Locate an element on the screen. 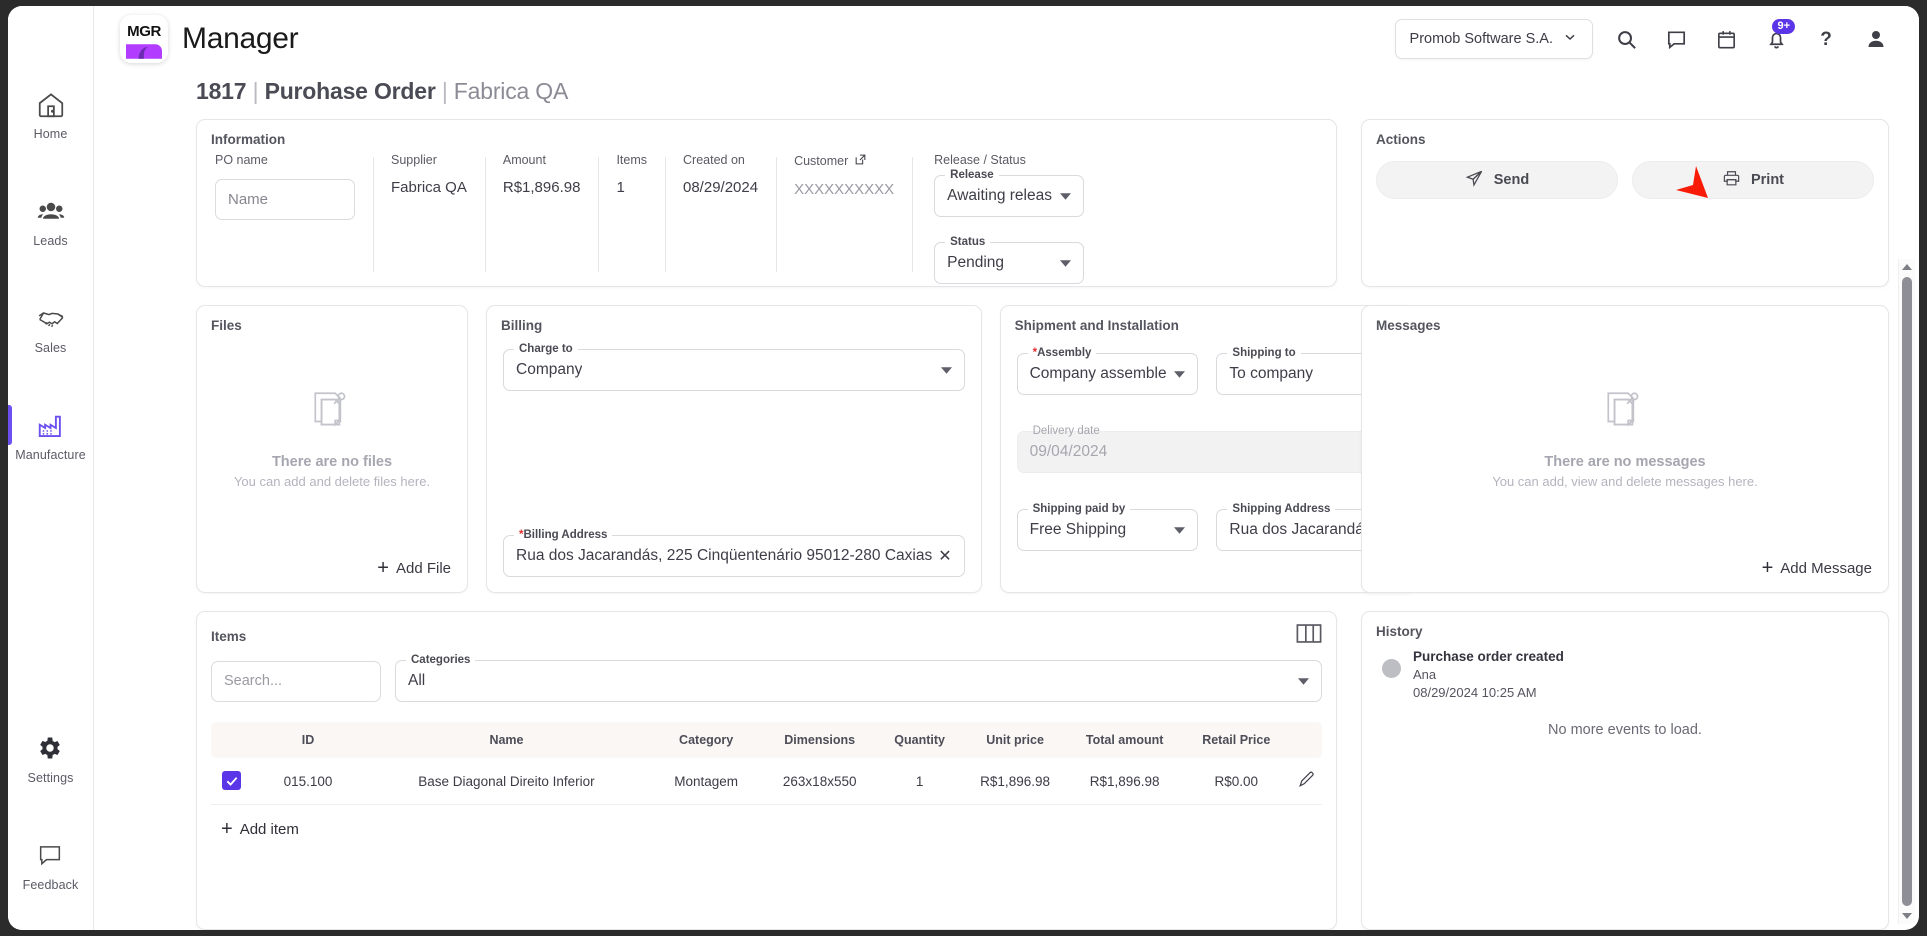 The image size is (1927, 936). status-select: Status Pending is located at coordinates (1009, 260).